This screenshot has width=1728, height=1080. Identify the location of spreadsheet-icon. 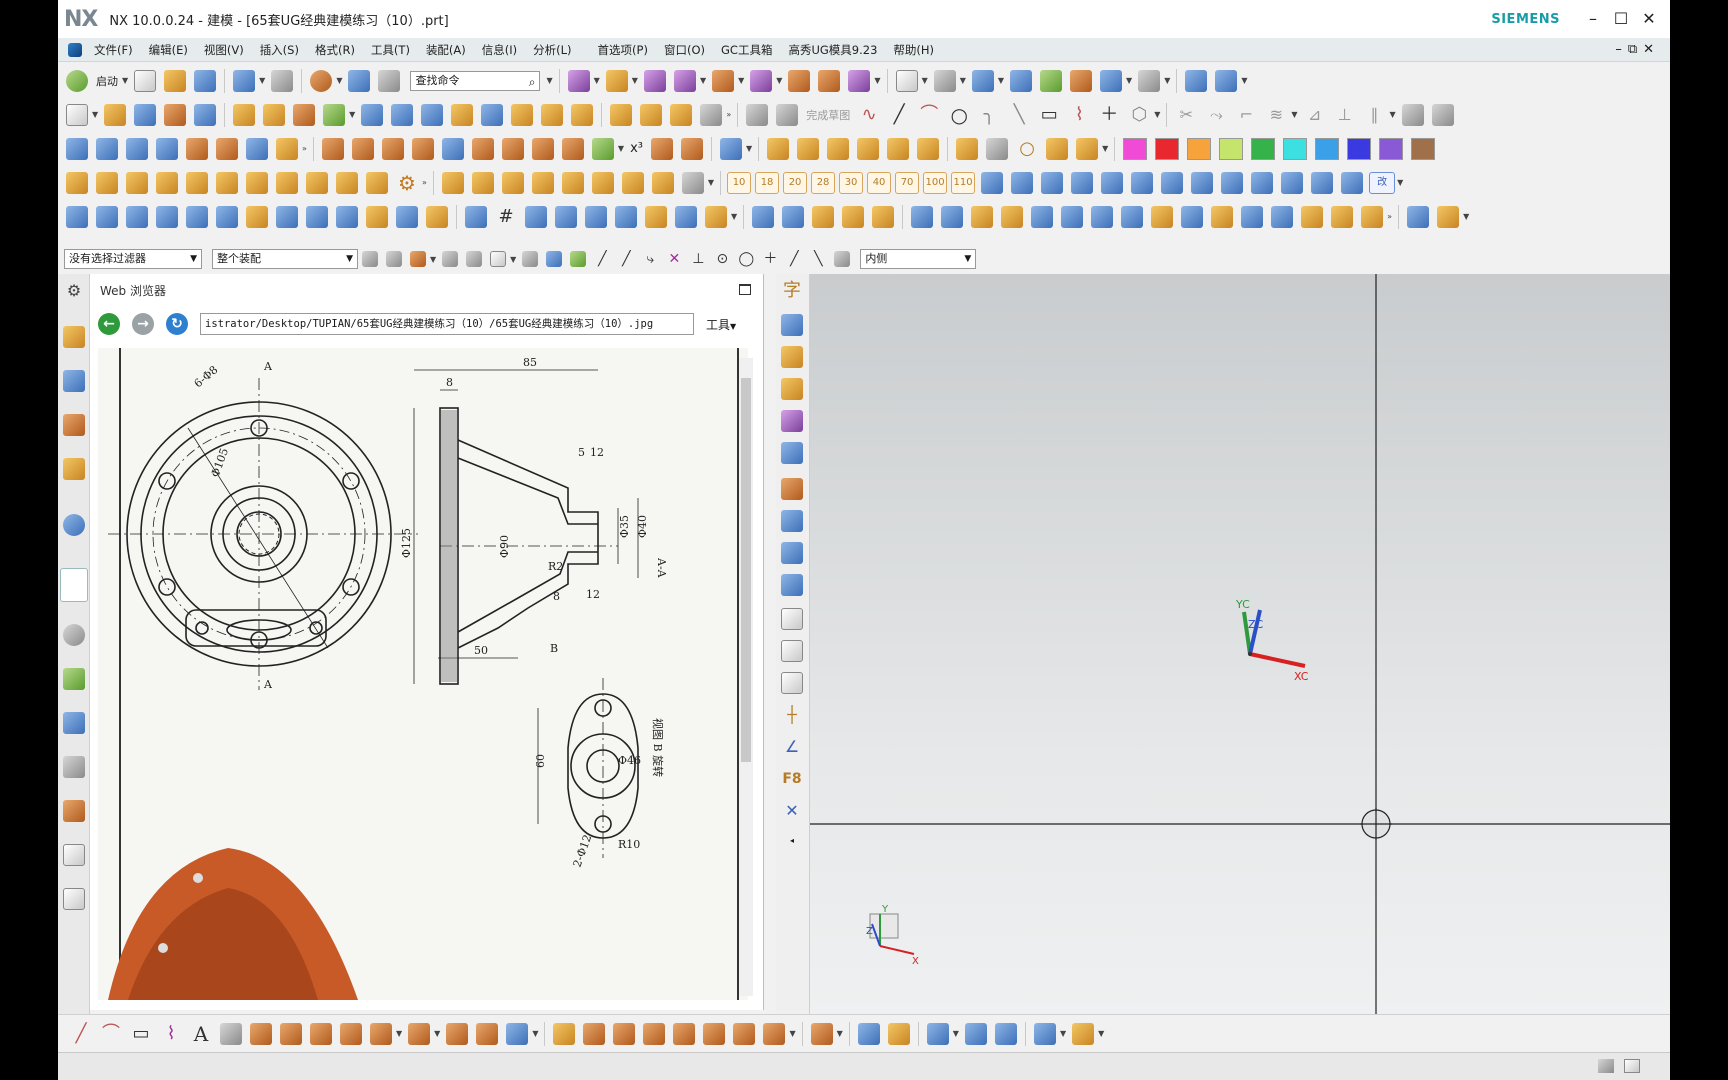
(661, 148).